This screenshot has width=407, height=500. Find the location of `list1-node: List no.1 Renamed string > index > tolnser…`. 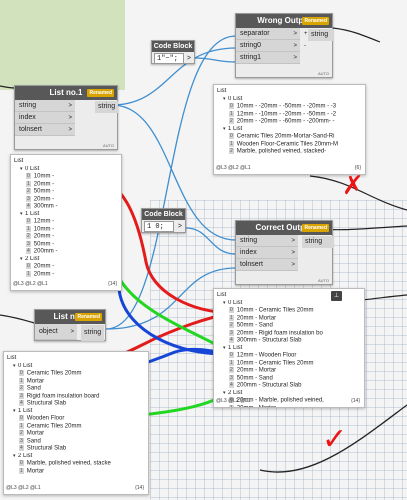

list1-node: List no.1 Renamed string > index > tolnser… is located at coordinates (66, 117).